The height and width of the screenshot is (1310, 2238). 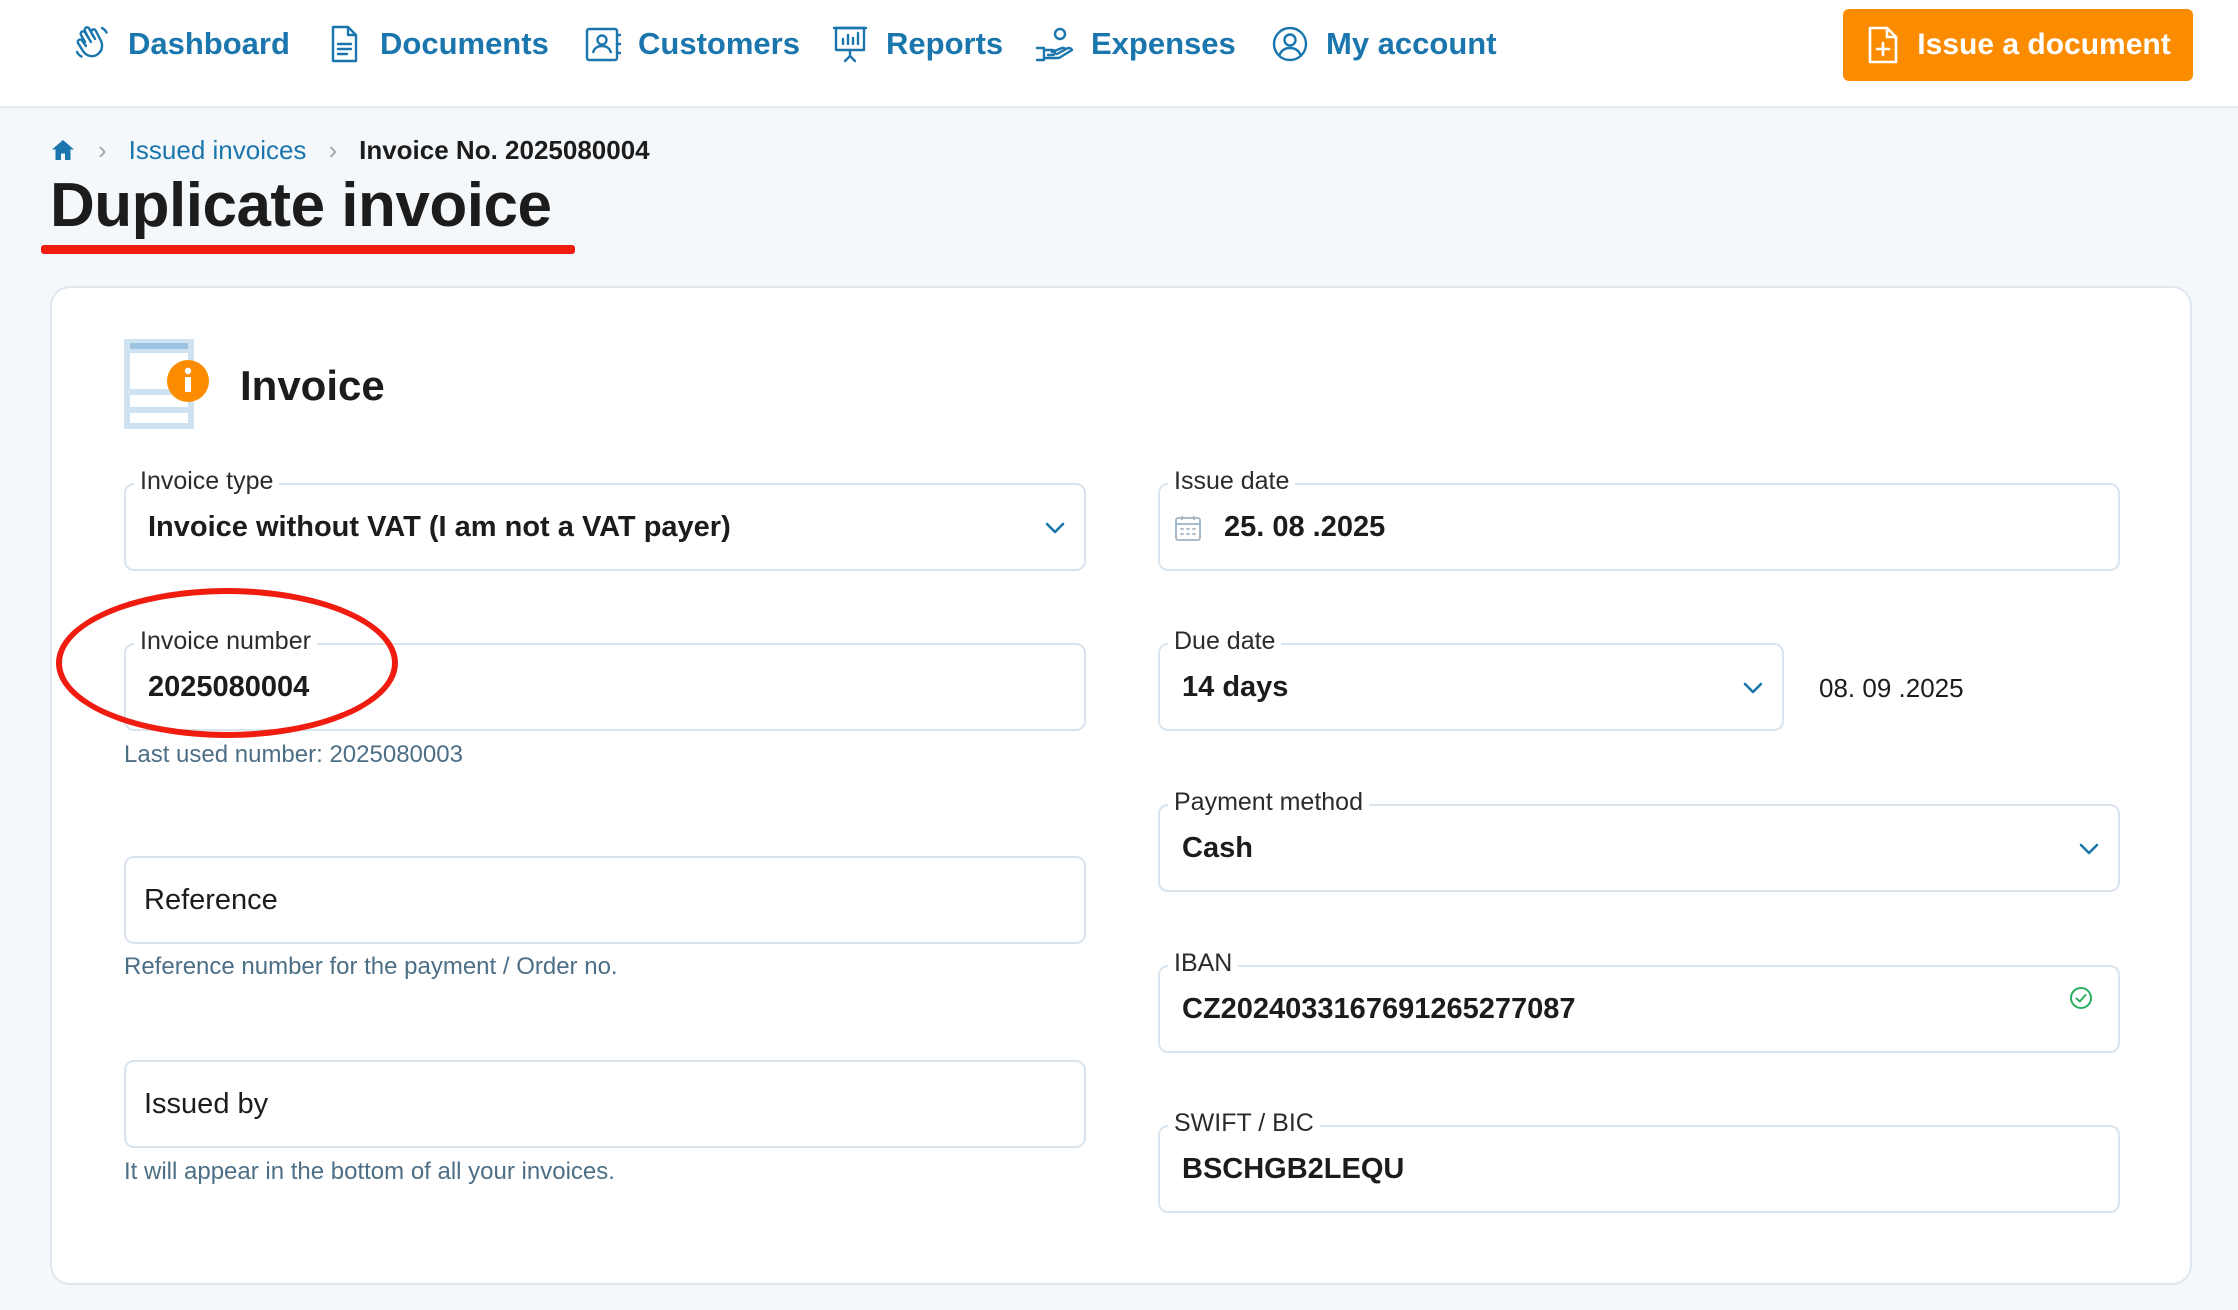 I want to click on contacts-icon, so click(x=603, y=44).